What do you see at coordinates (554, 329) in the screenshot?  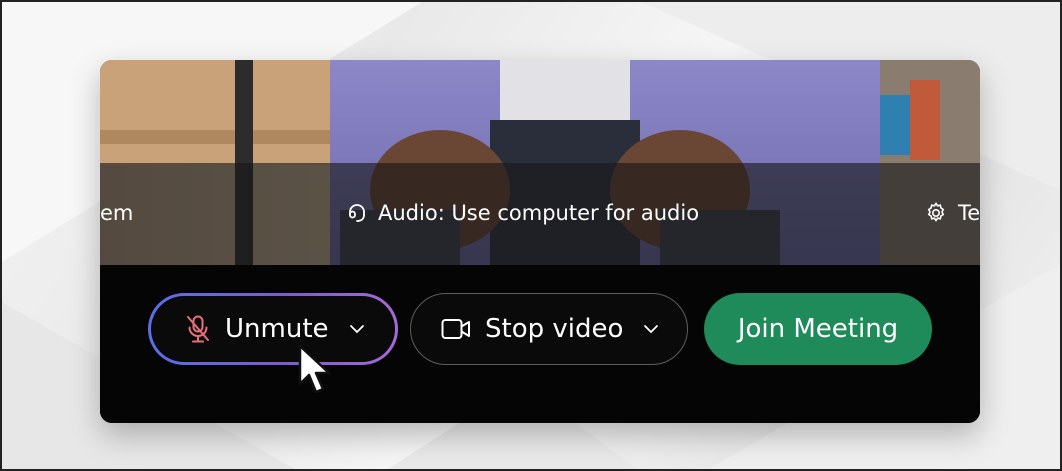 I see `stop-video-button-label: Stop video` at bounding box center [554, 329].